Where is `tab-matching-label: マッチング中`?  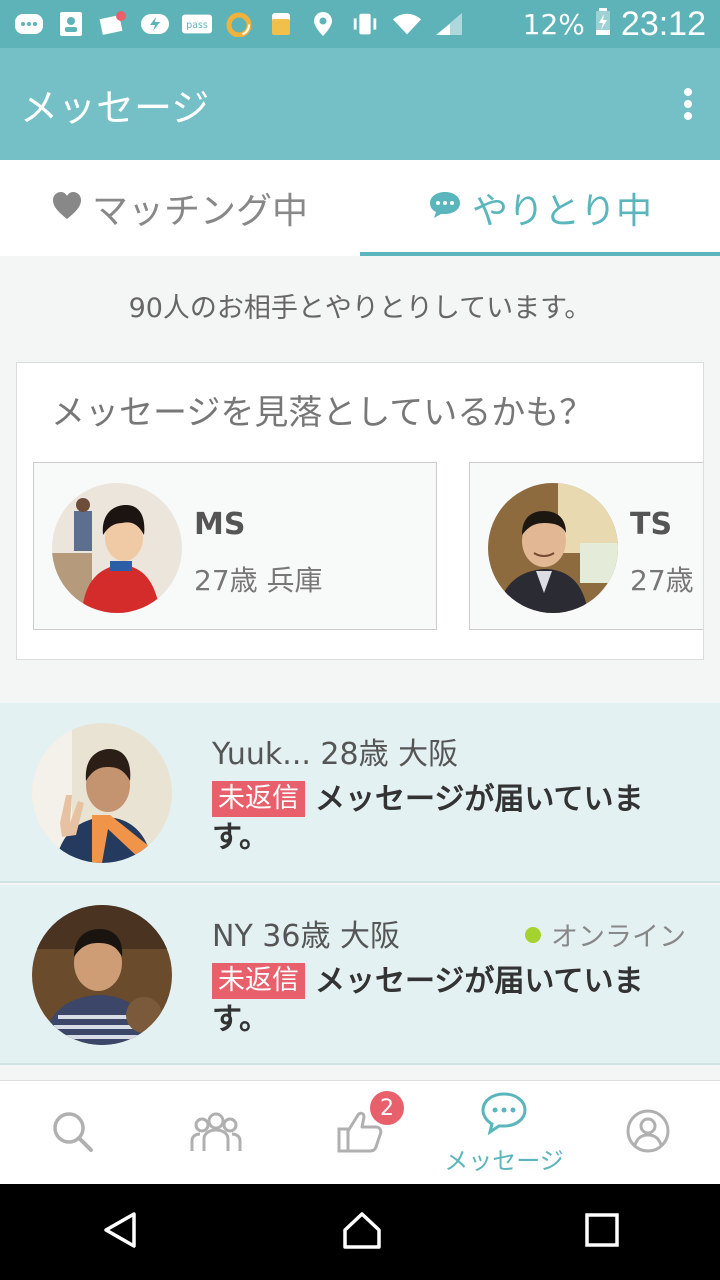
tab-matching-label: マッチング中 is located at coordinates (199, 211).